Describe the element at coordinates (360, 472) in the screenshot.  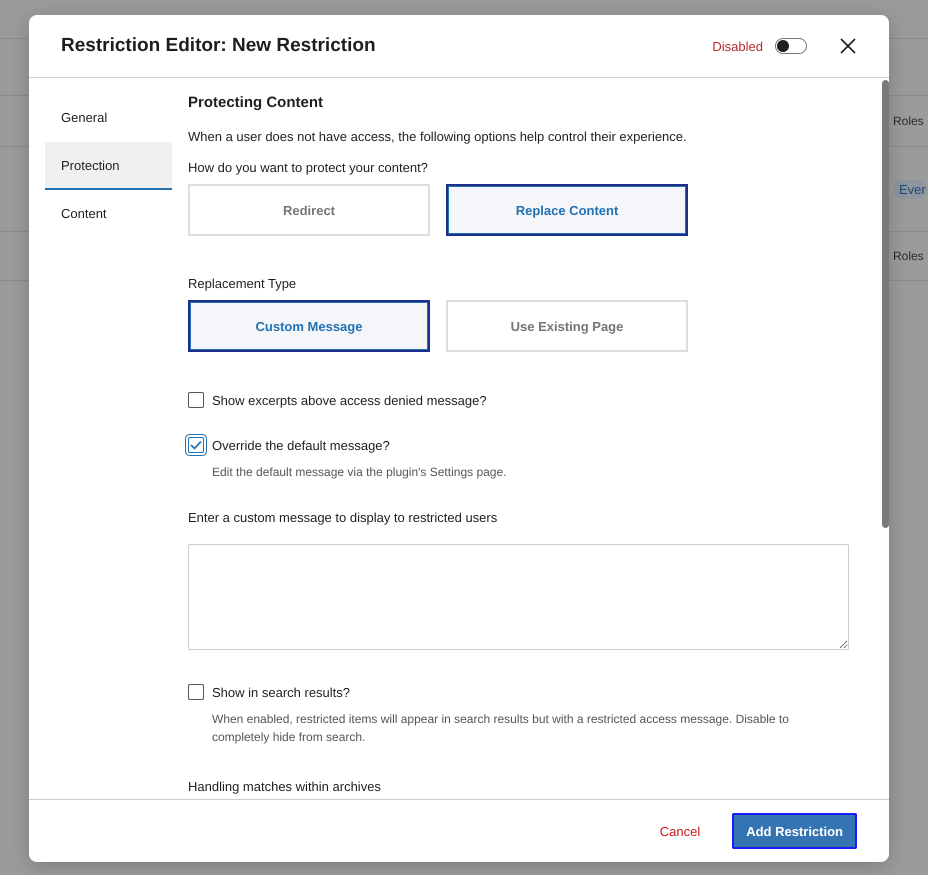
I see `help-text: Edit the default message via the plugin's Settings page.` at that location.